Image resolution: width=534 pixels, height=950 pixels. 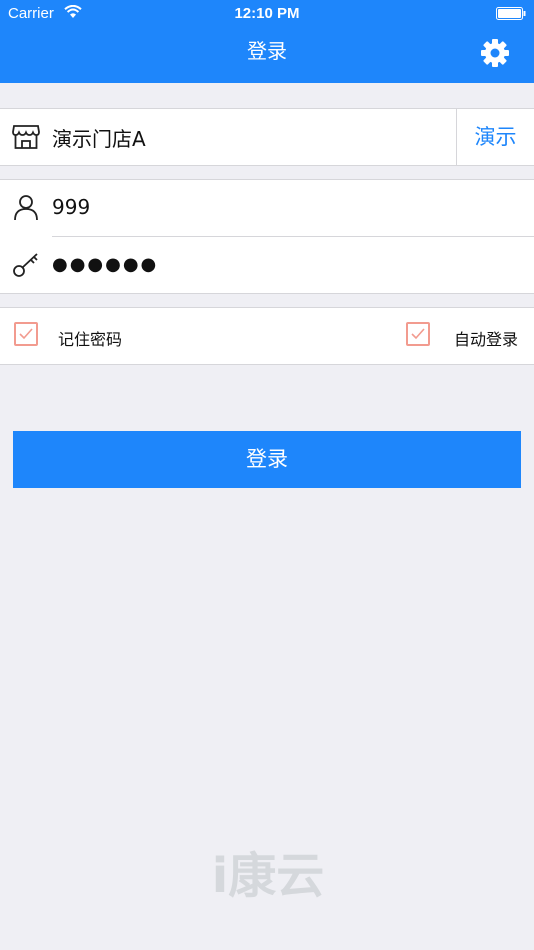 I want to click on status-bar: Carrier 12:10 PM, so click(x=267, y=14).